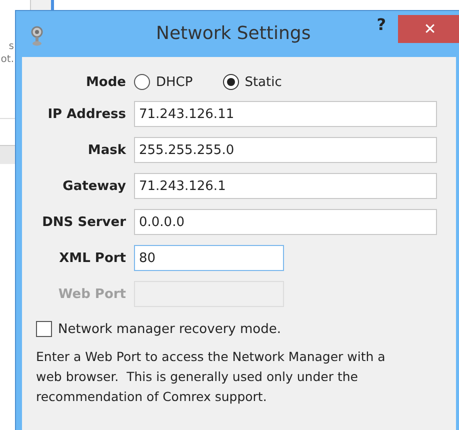  Describe the element at coordinates (83, 222) in the screenshot. I see `field-label: DNS Server` at that location.